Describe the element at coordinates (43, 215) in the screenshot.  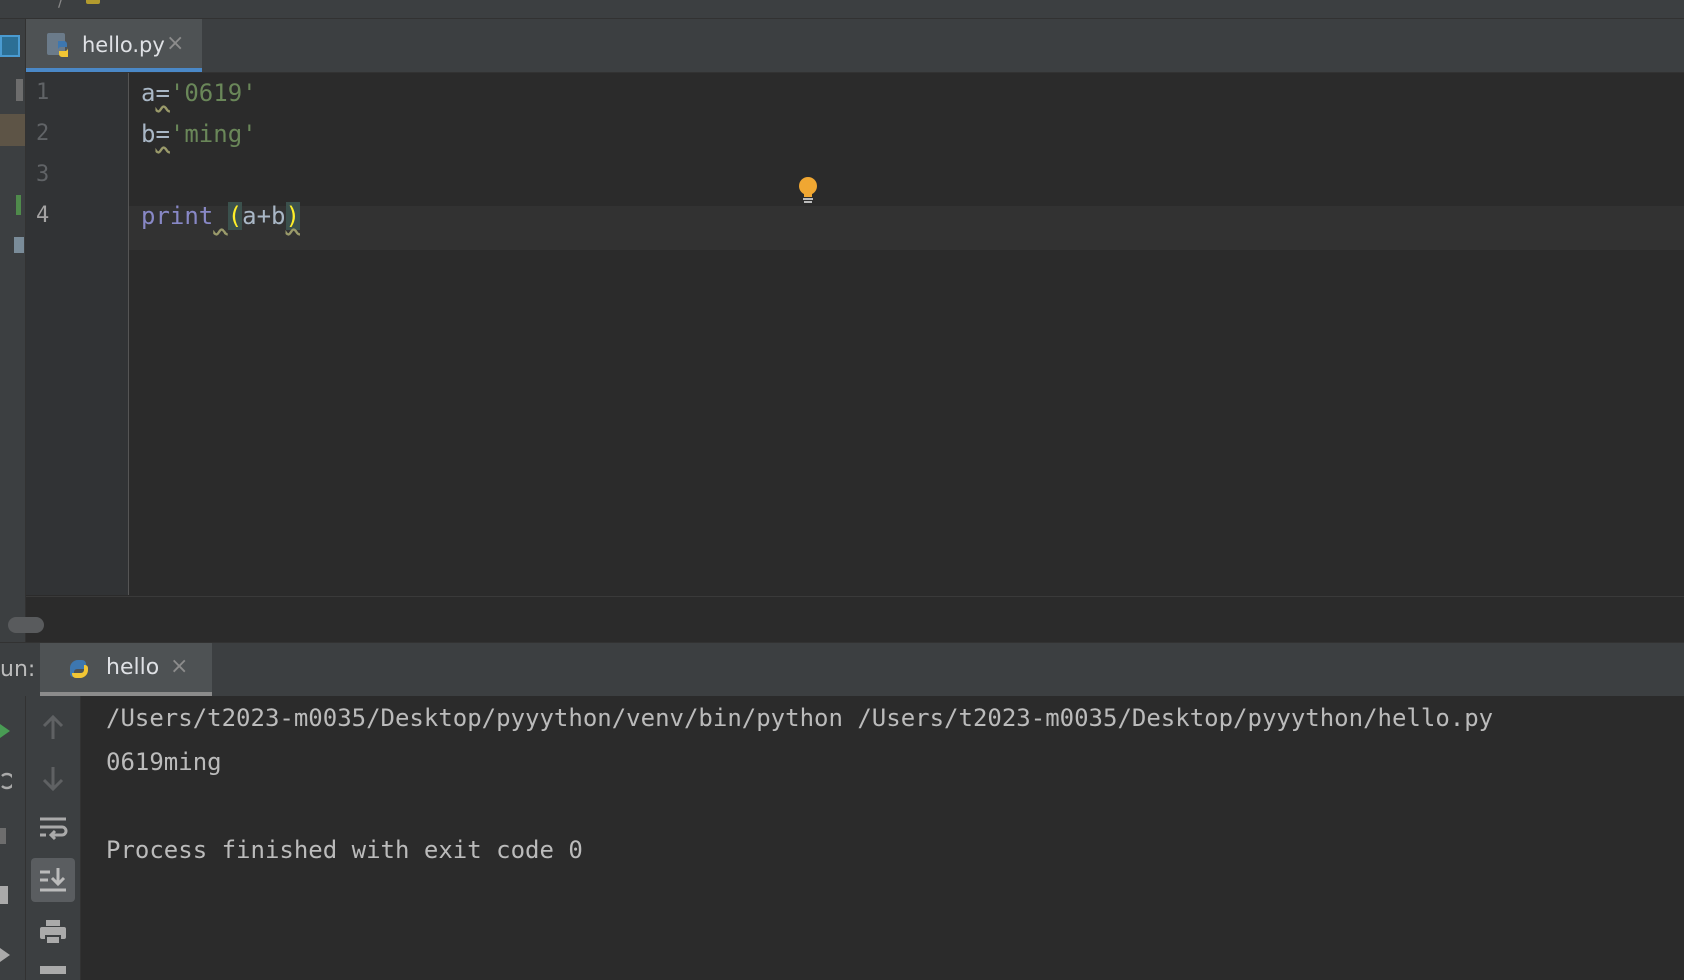
I see `line-number: 4` at that location.